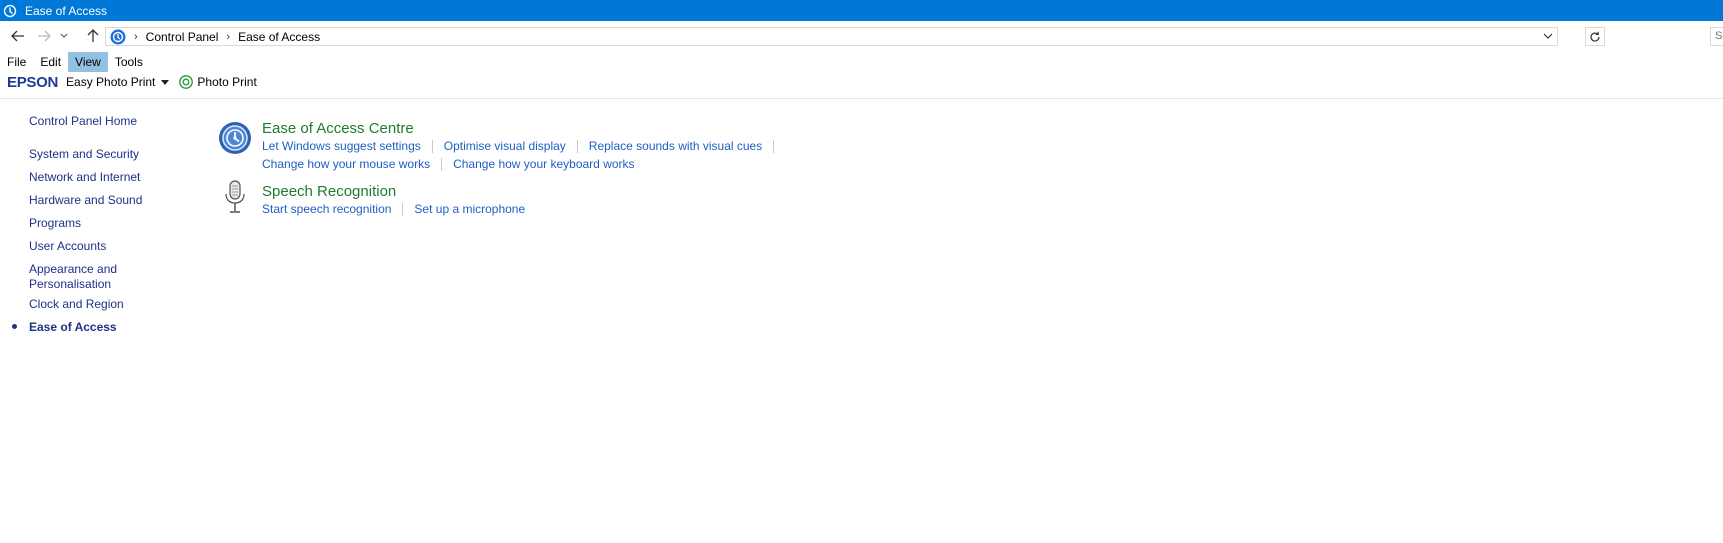 The width and height of the screenshot is (1723, 543). I want to click on caret-down-icon, so click(165, 82).